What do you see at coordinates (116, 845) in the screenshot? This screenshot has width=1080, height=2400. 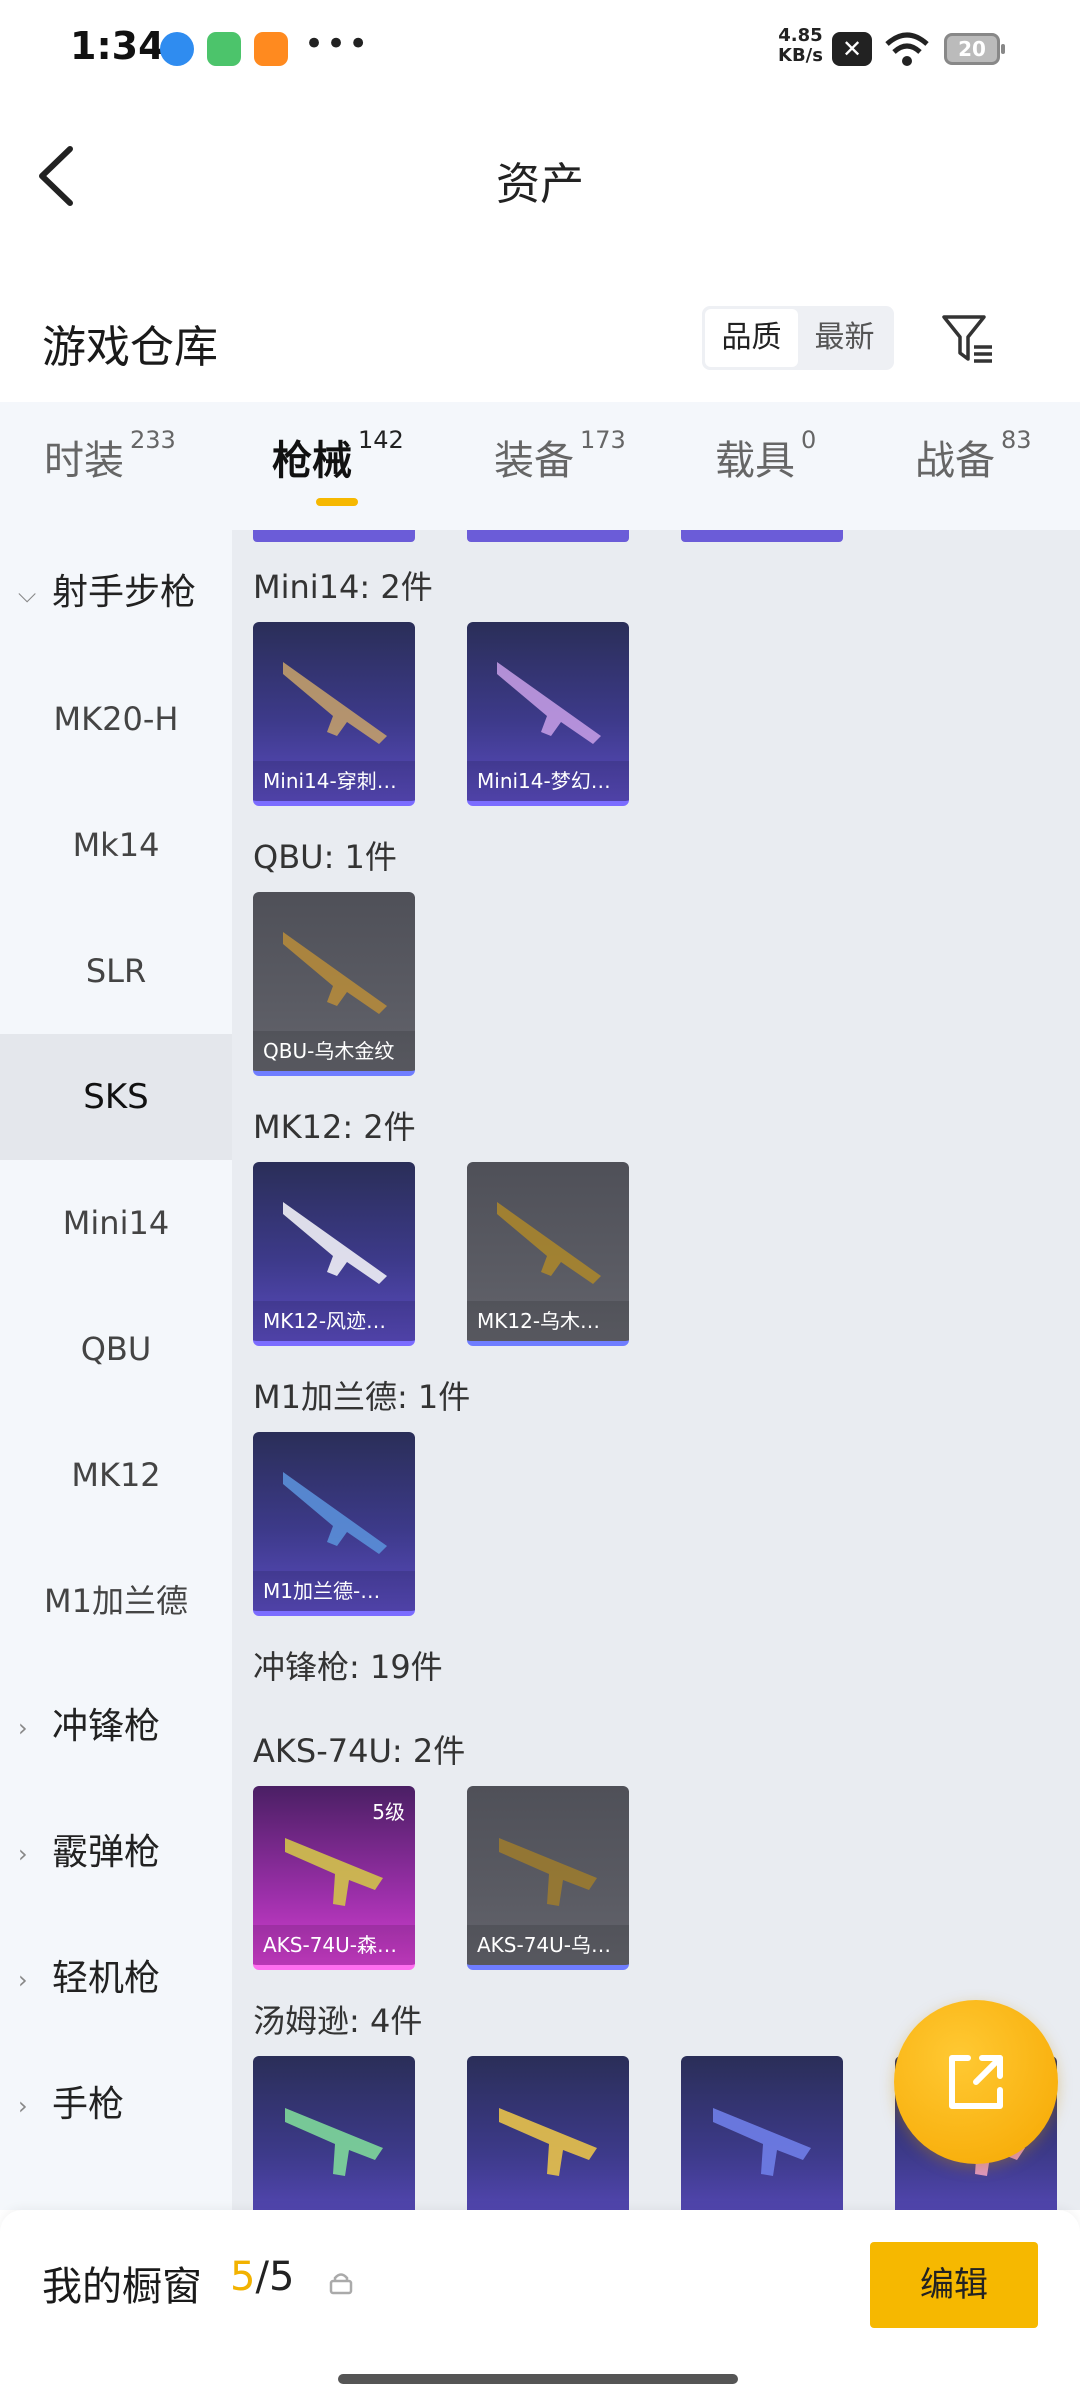 I see `sidebar-item-mk14: Mk14` at bounding box center [116, 845].